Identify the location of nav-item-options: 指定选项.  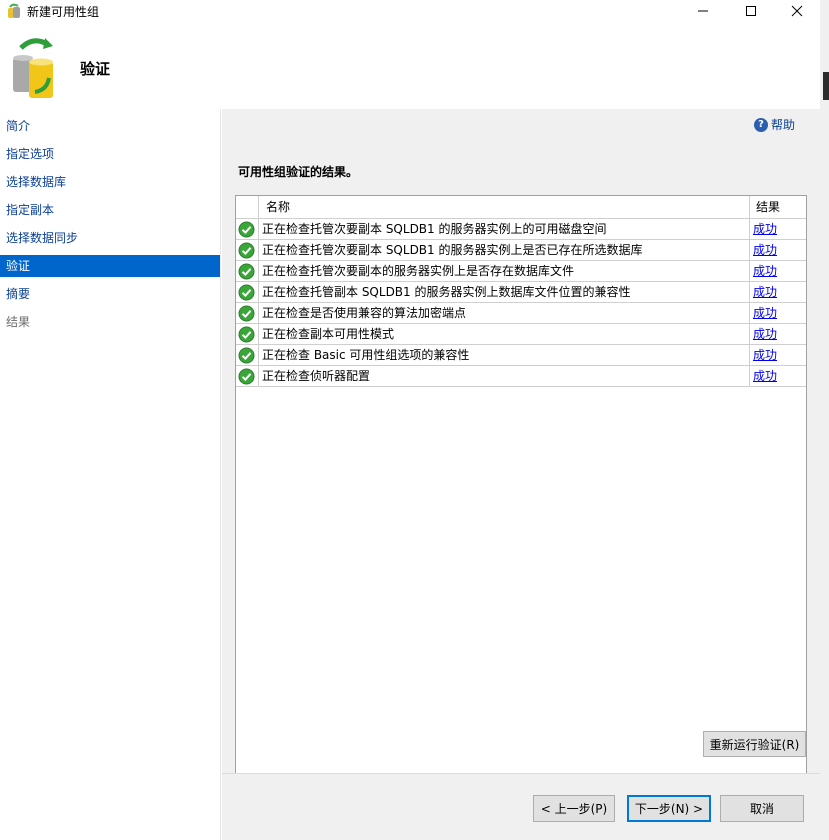
(110, 154).